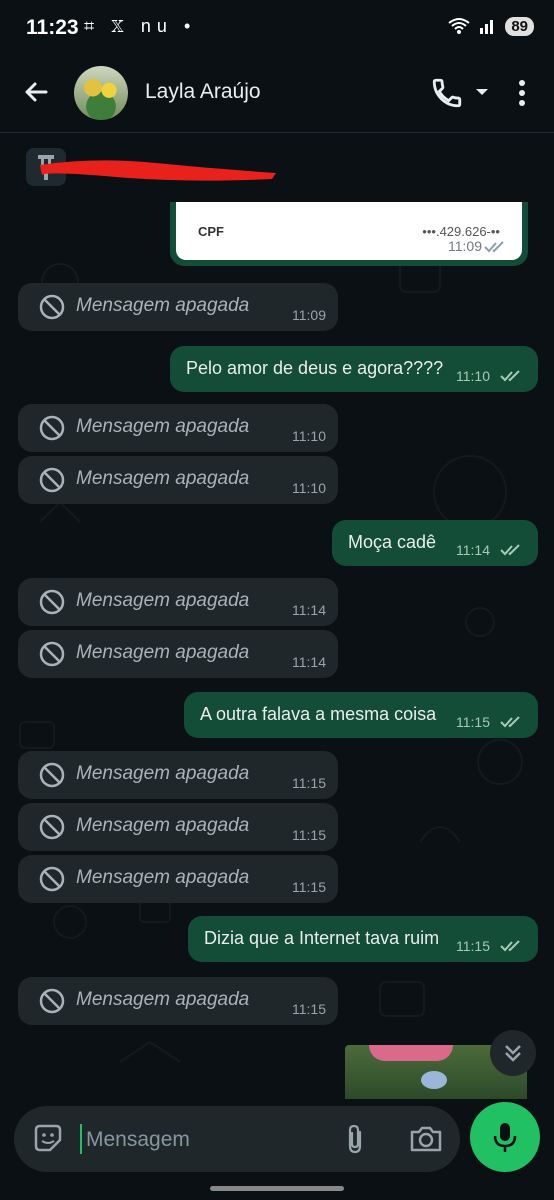 The height and width of the screenshot is (1200, 554). I want to click on document-number: •••.429.626-••, so click(461, 231).